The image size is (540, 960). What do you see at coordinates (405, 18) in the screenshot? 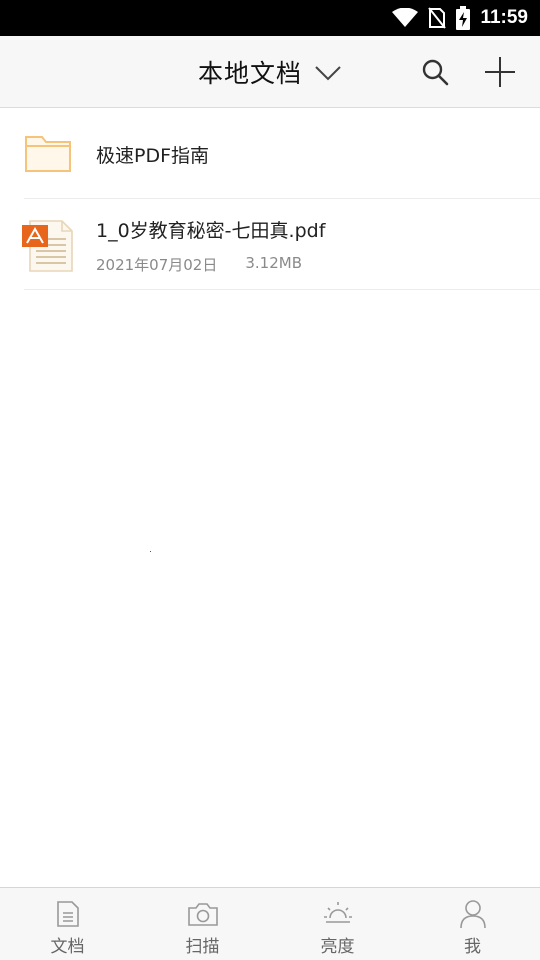
I see `wifi-icon` at bounding box center [405, 18].